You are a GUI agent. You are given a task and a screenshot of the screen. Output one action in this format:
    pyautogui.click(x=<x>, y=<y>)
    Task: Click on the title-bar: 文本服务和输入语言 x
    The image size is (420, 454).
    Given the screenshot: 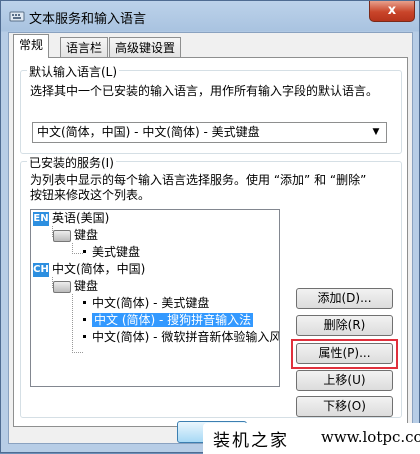 What is the action you would take?
    pyautogui.click(x=210, y=16)
    